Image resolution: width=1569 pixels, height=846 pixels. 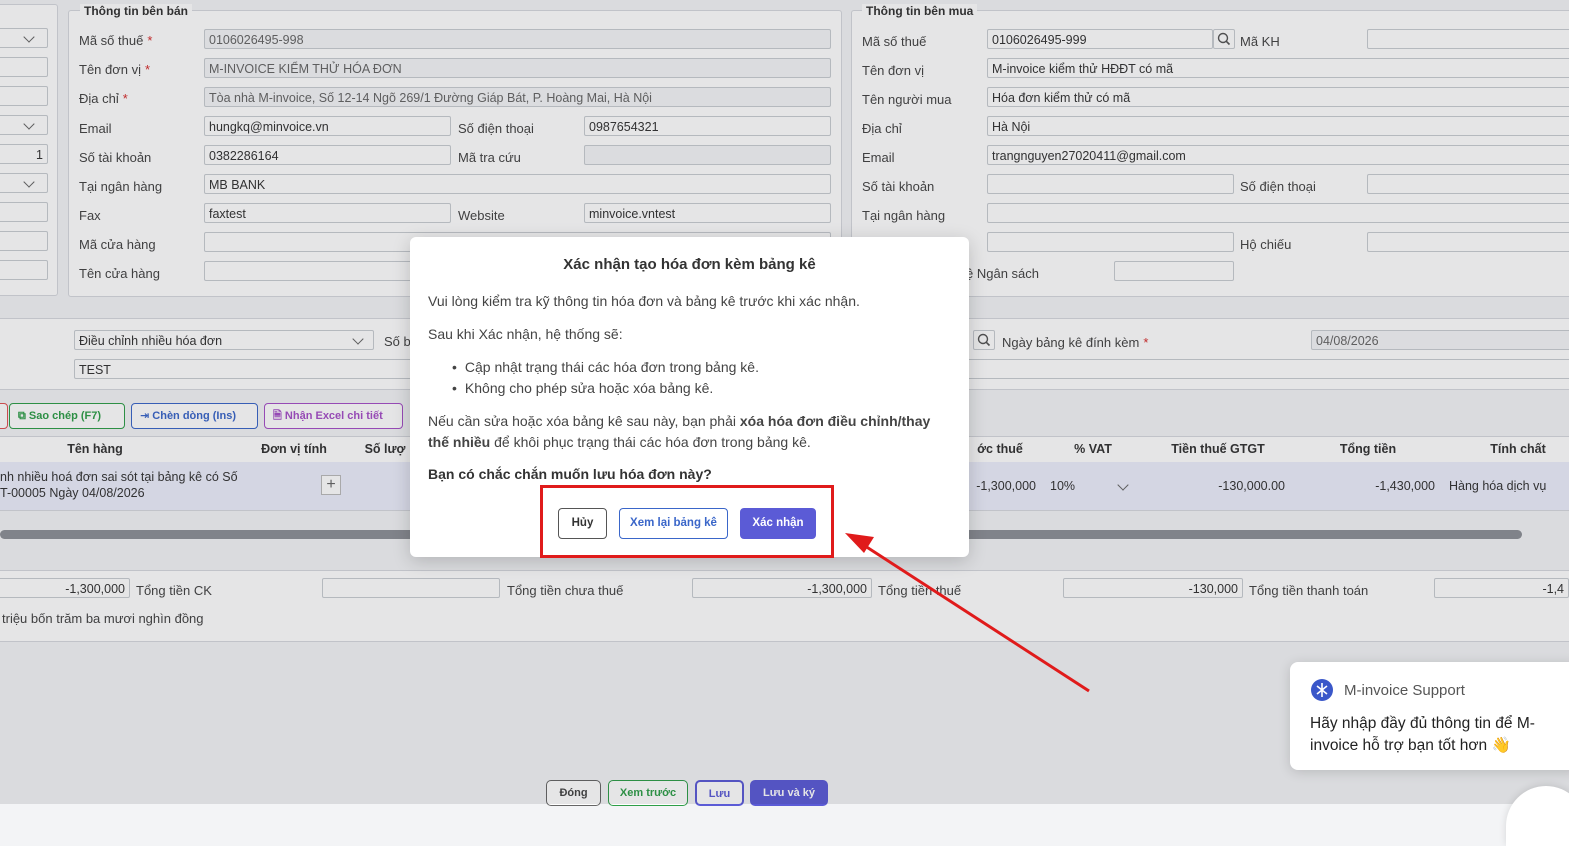 What do you see at coordinates (1404, 690) in the screenshot?
I see `support-title: M-invoice Support` at bounding box center [1404, 690].